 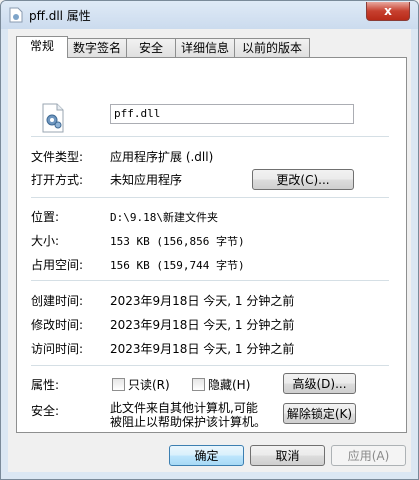 I want to click on tab-general: 常规, so click(x=42, y=47).